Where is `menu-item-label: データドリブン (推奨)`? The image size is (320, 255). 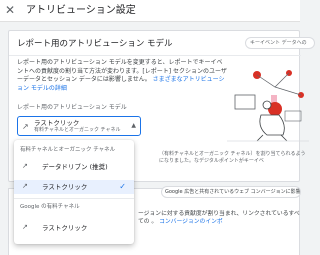
menu-item-label: データドリブン (推奨) is located at coordinates (75, 167).